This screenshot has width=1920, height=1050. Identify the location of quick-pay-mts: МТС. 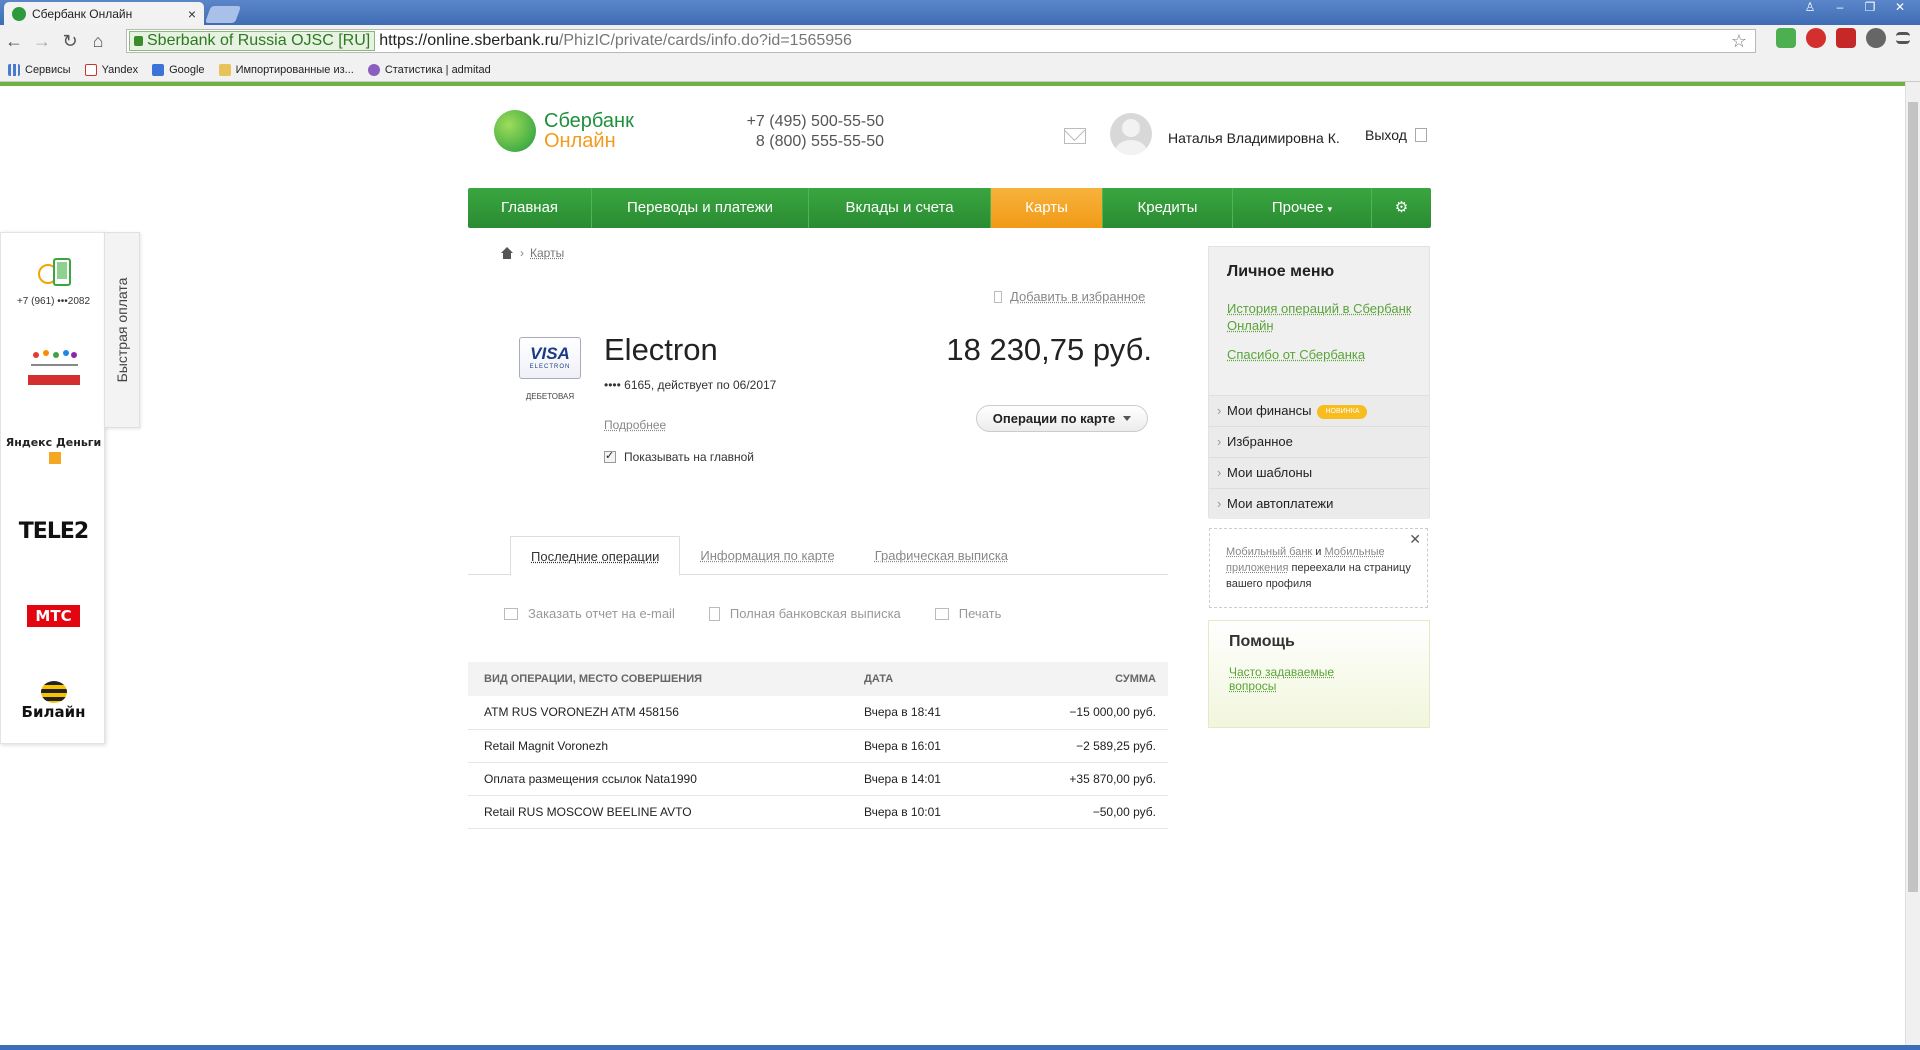
(53, 616).